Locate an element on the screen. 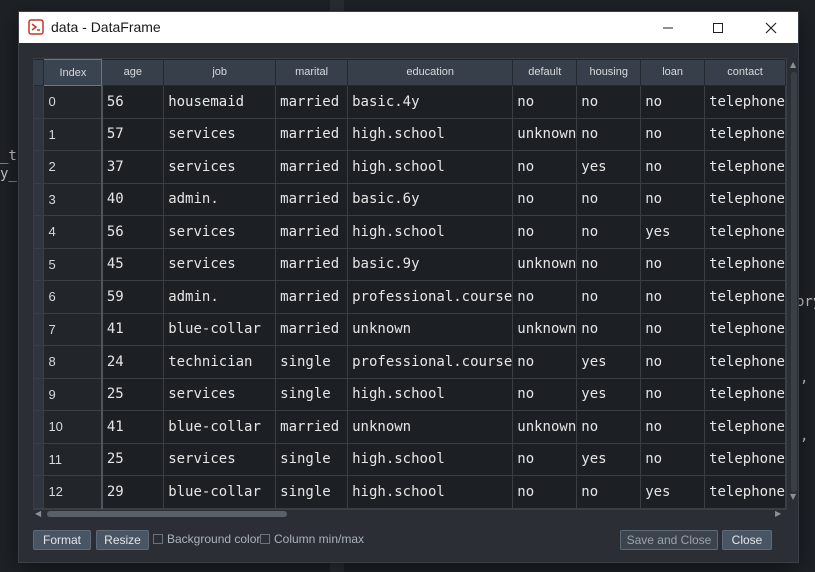 The height and width of the screenshot is (572, 815). cell-index: 0 is located at coordinates (73, 102).